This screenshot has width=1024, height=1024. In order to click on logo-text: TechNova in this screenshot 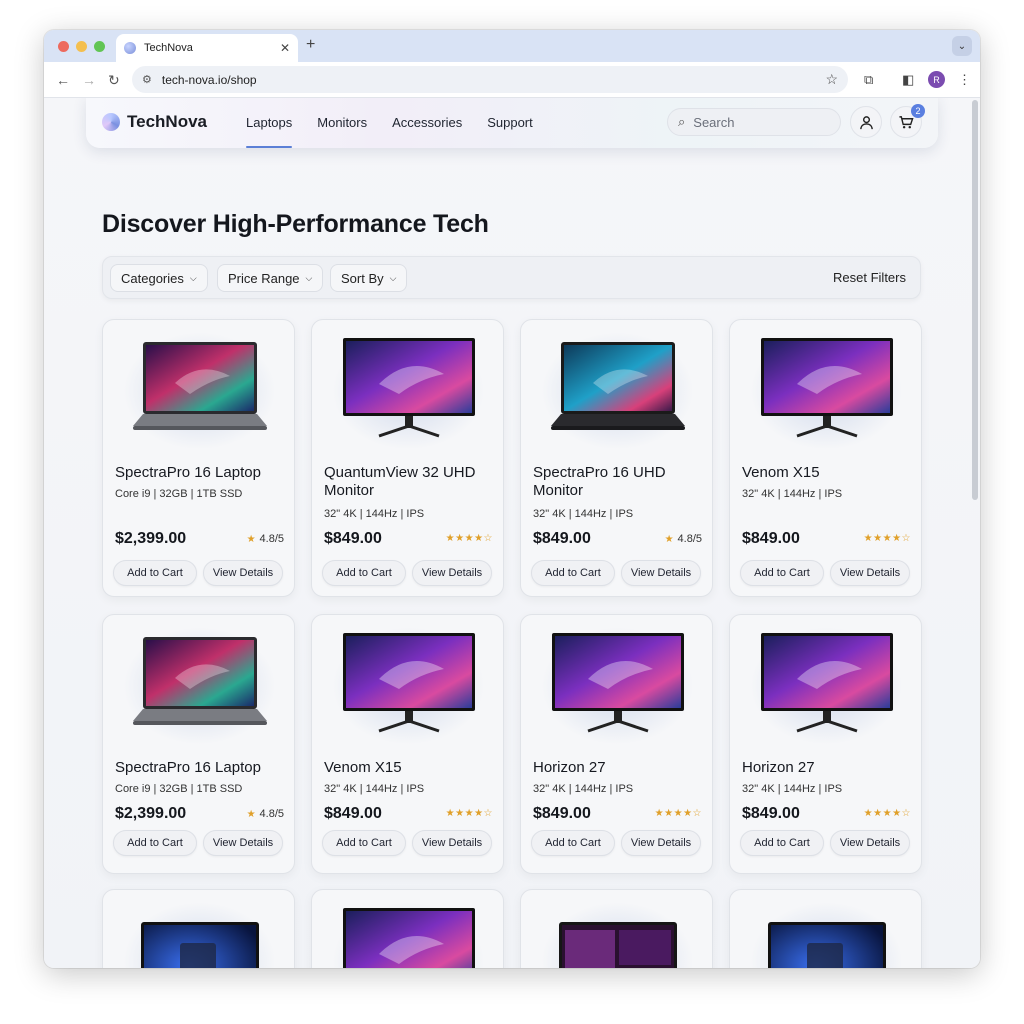, I will do `click(167, 121)`.